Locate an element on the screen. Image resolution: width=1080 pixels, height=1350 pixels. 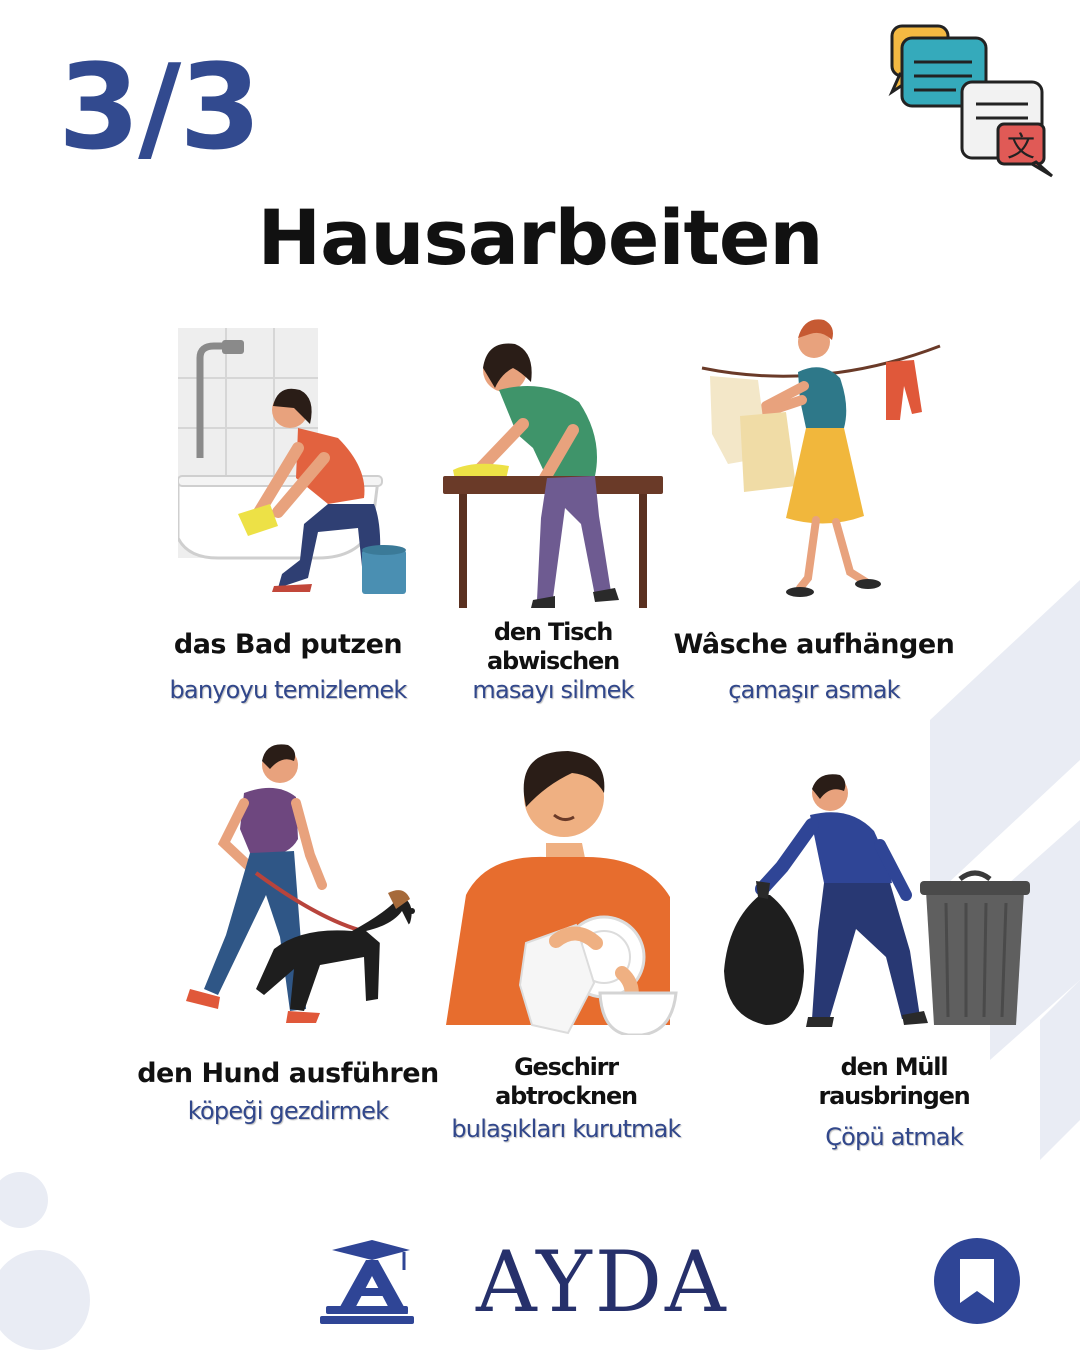
bathtub-cleaning-icon is located at coordinates (298, 468).